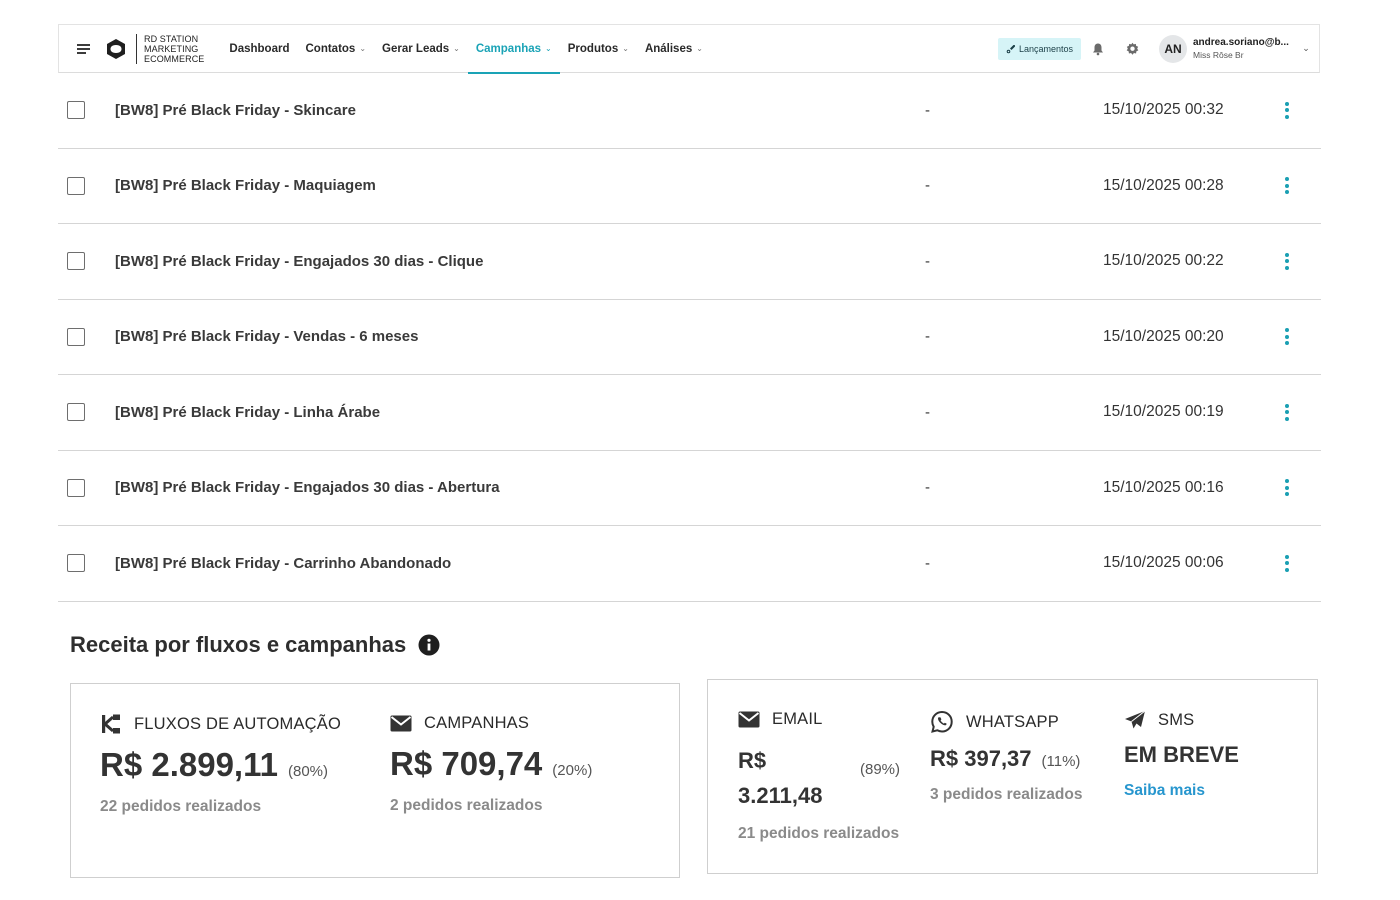 The width and height of the screenshot is (1400, 900). I want to click on metric-label: WHATSAPP, so click(1006, 722).